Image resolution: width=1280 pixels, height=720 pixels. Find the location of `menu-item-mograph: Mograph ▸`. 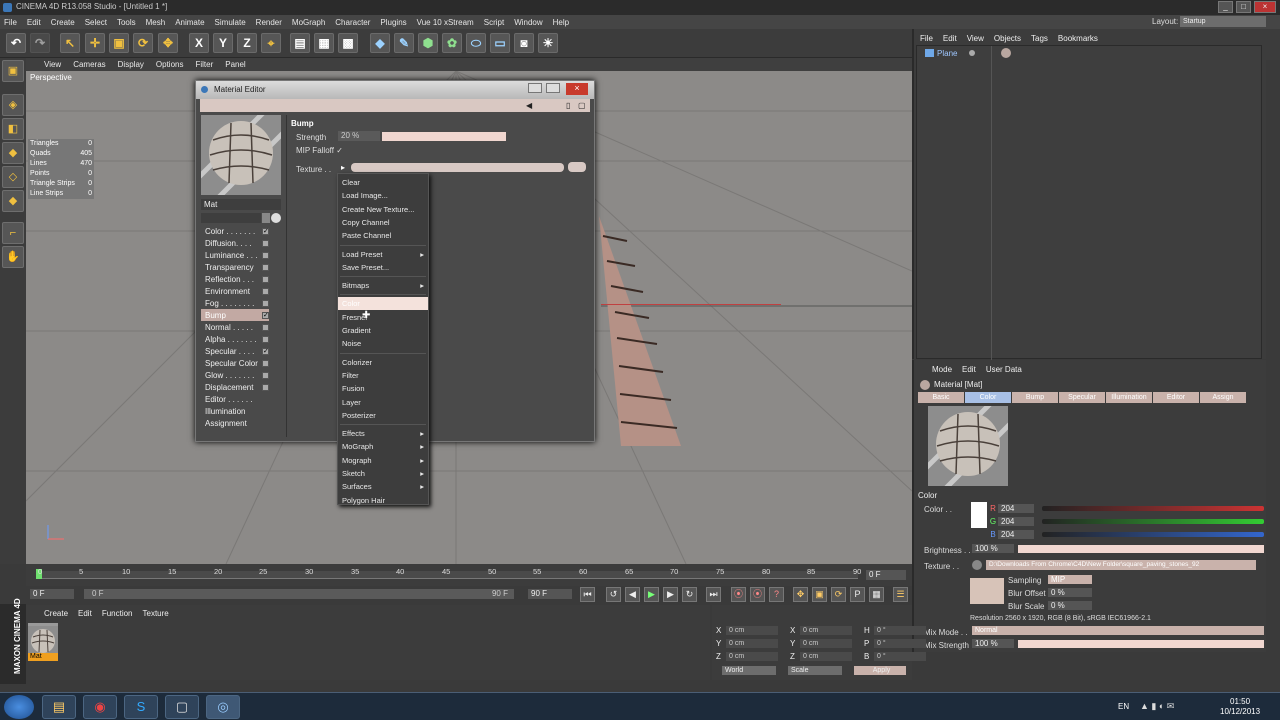

menu-item-mograph: Mograph ▸ is located at coordinates (383, 460).